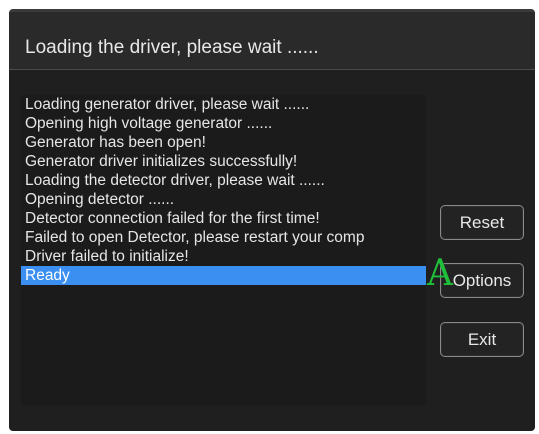 The width and height of the screenshot is (539, 434). Describe the element at coordinates (482, 222) in the screenshot. I see `reset-button: Reset` at that location.